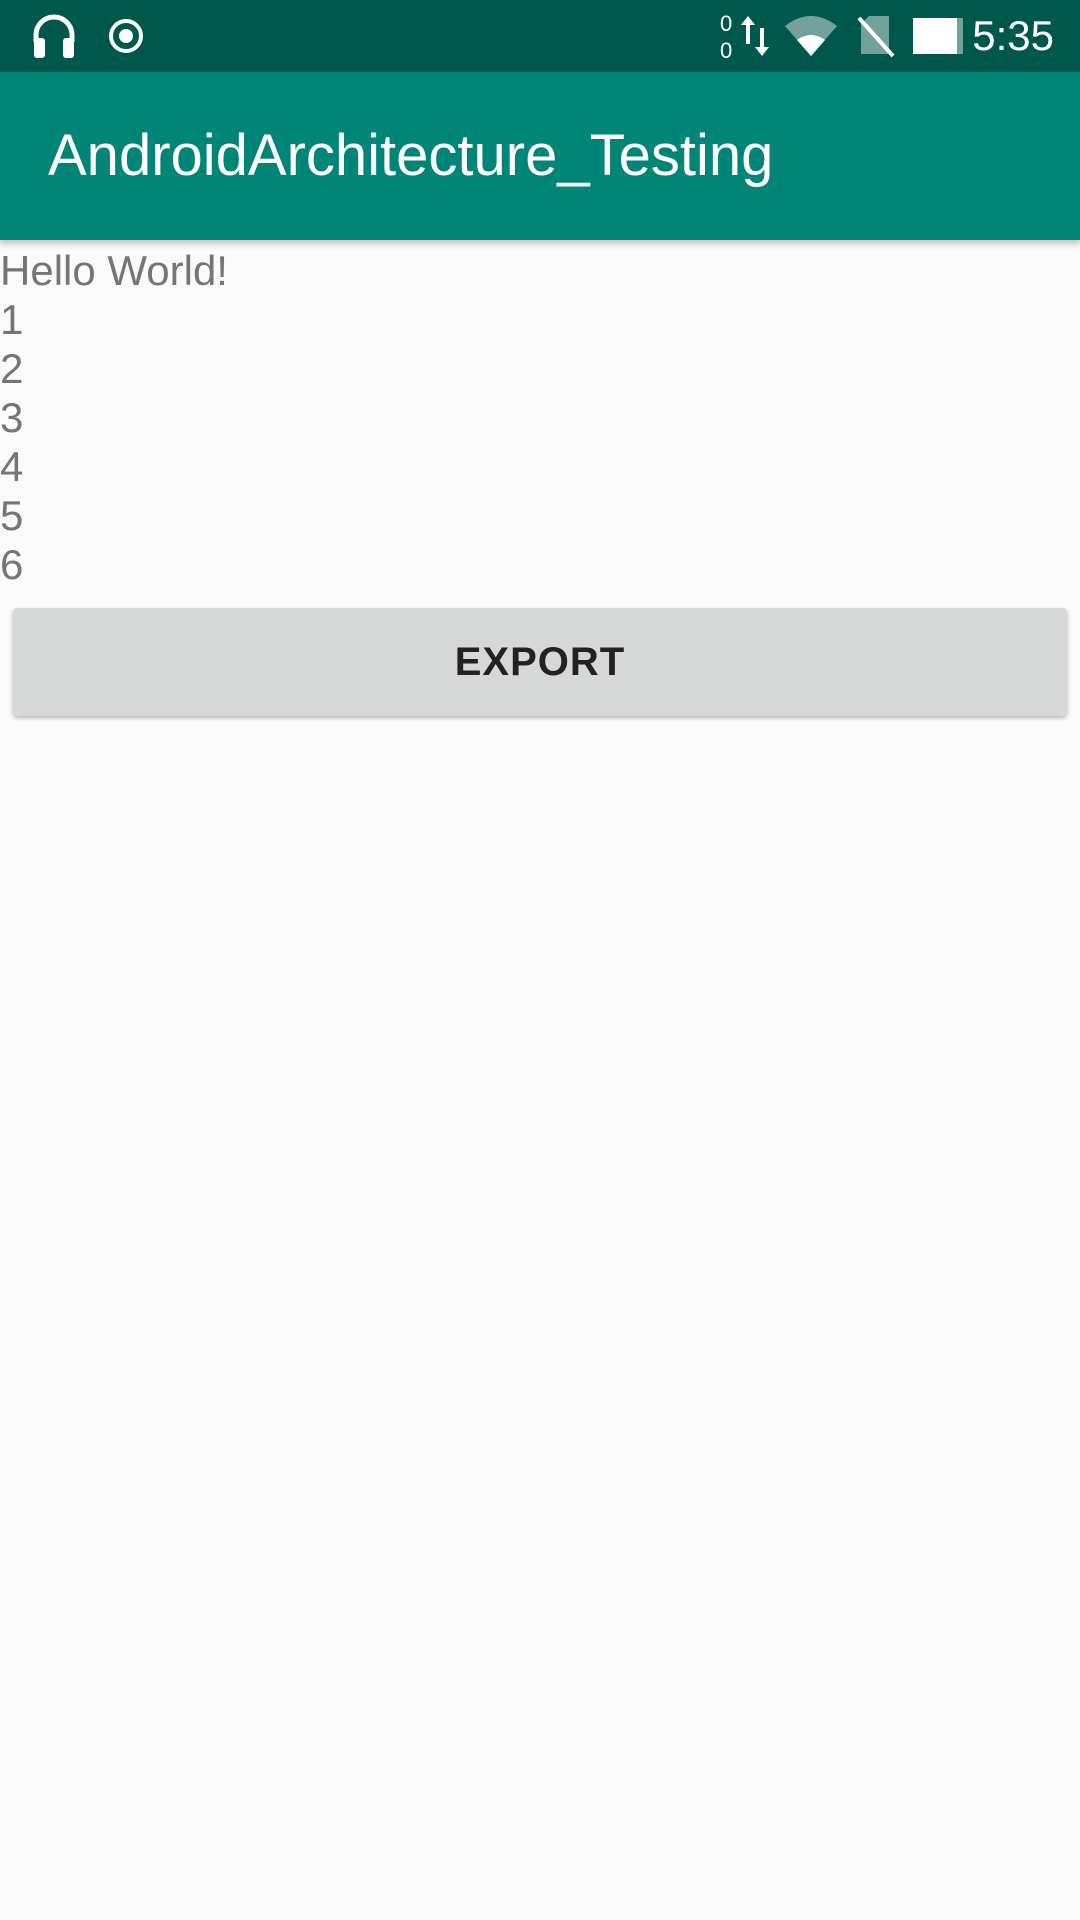 This screenshot has height=1920, width=1080. I want to click on no-sim-icon, so click(876, 36).